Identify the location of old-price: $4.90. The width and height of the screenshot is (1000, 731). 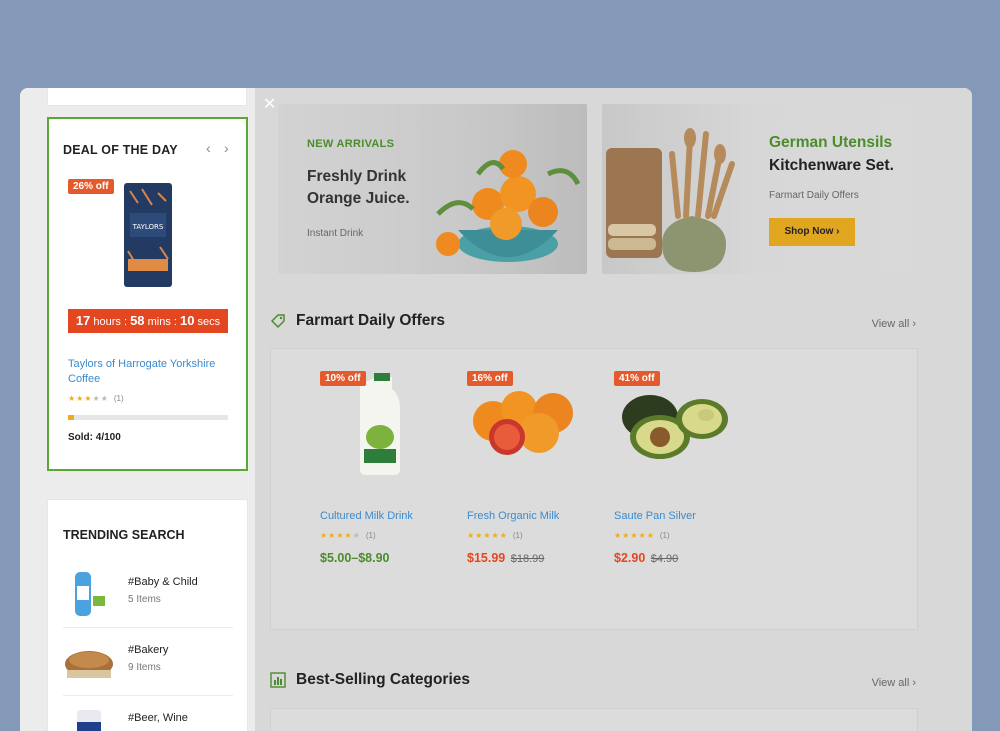
(664, 559).